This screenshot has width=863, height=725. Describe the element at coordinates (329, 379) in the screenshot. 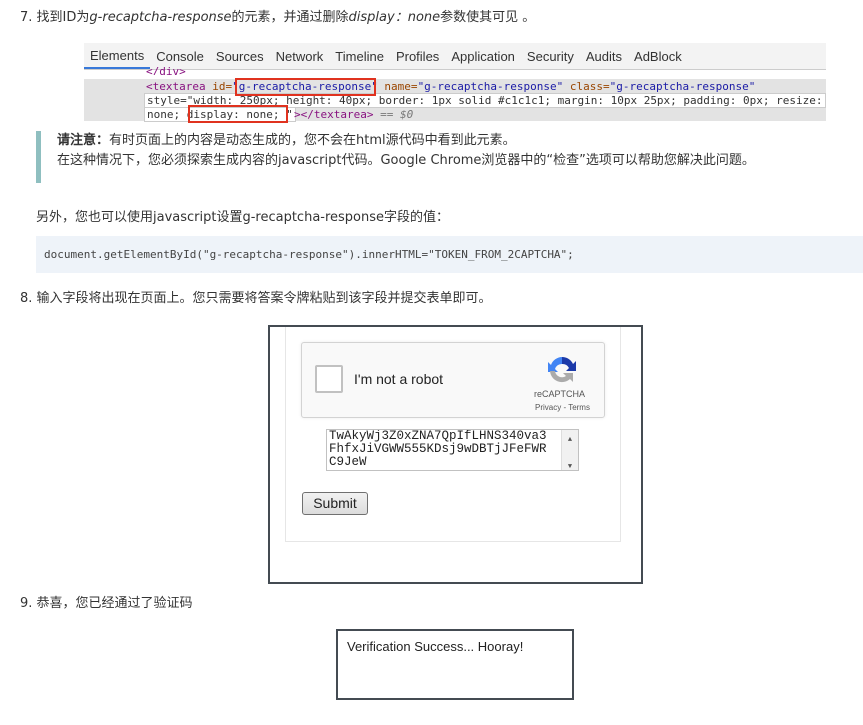

I see `recaptcha-checkbox` at that location.